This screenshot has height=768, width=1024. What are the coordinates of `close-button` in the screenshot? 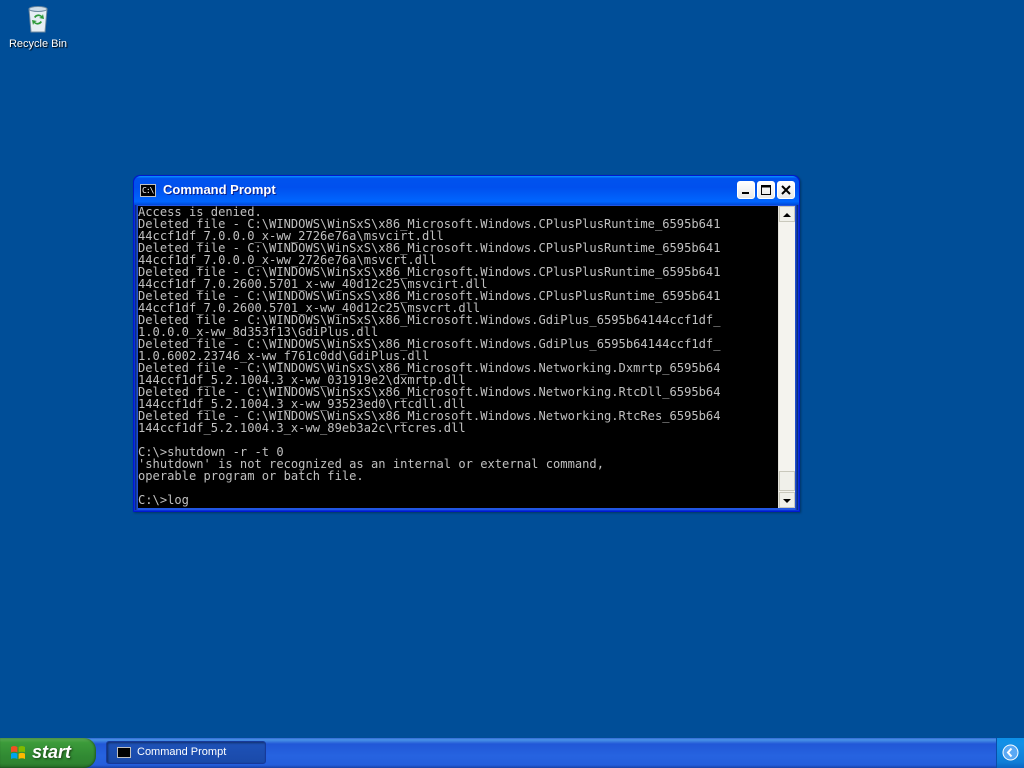 It's located at (786, 190).